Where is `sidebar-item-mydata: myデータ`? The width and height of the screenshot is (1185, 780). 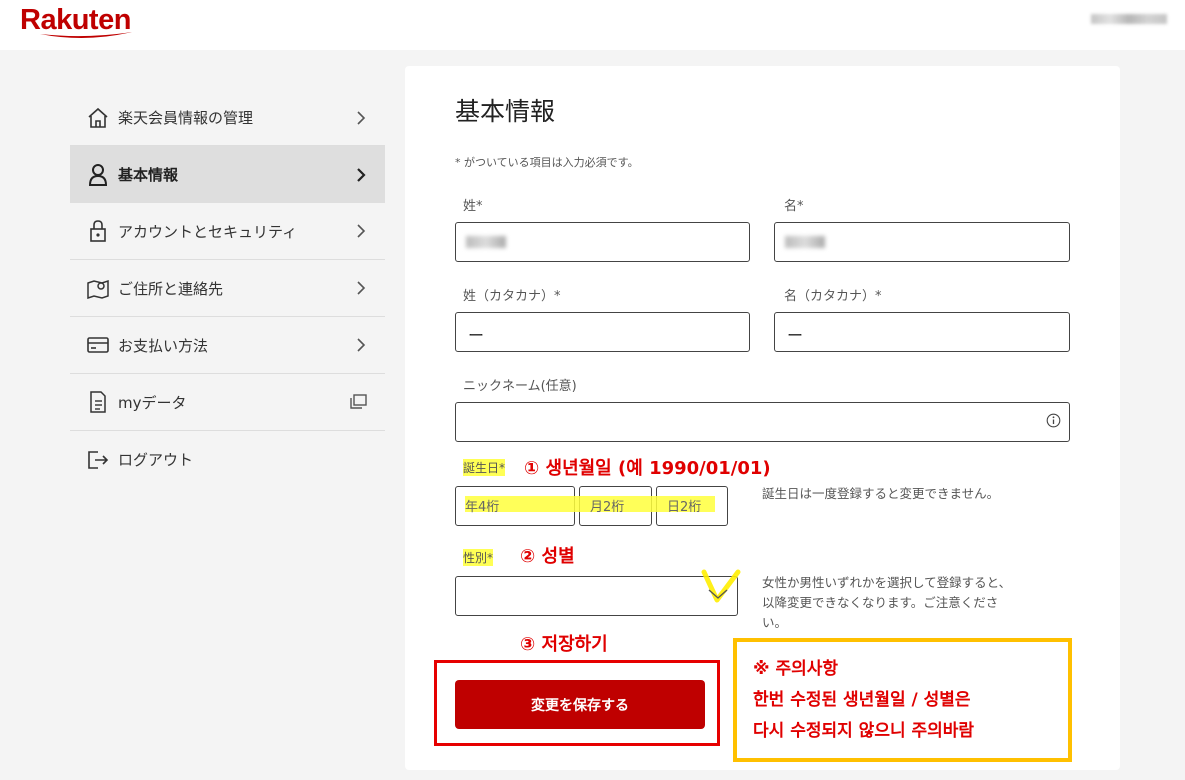
sidebar-item-mydata: myデータ is located at coordinates (227, 402).